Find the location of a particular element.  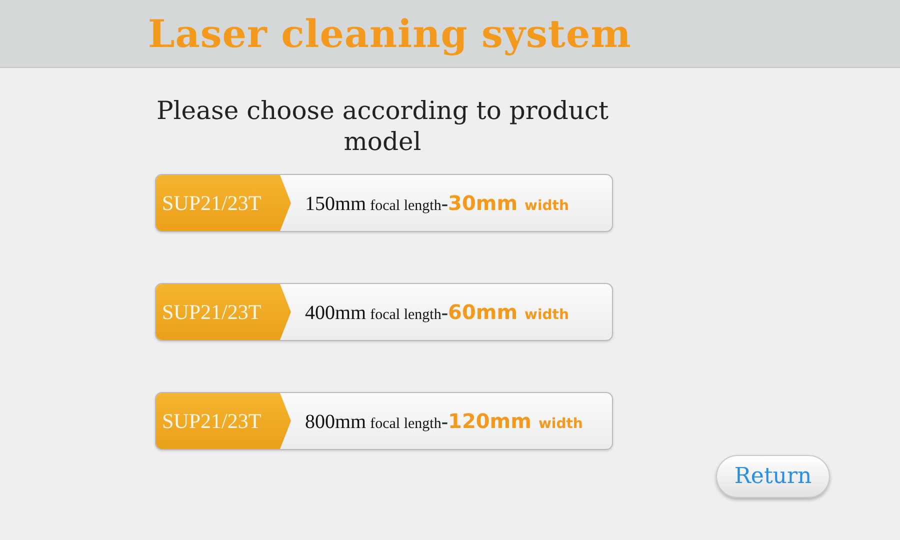

model-option-button: SUP21/23T 150mm focal length-30mm width is located at coordinates (384, 203).